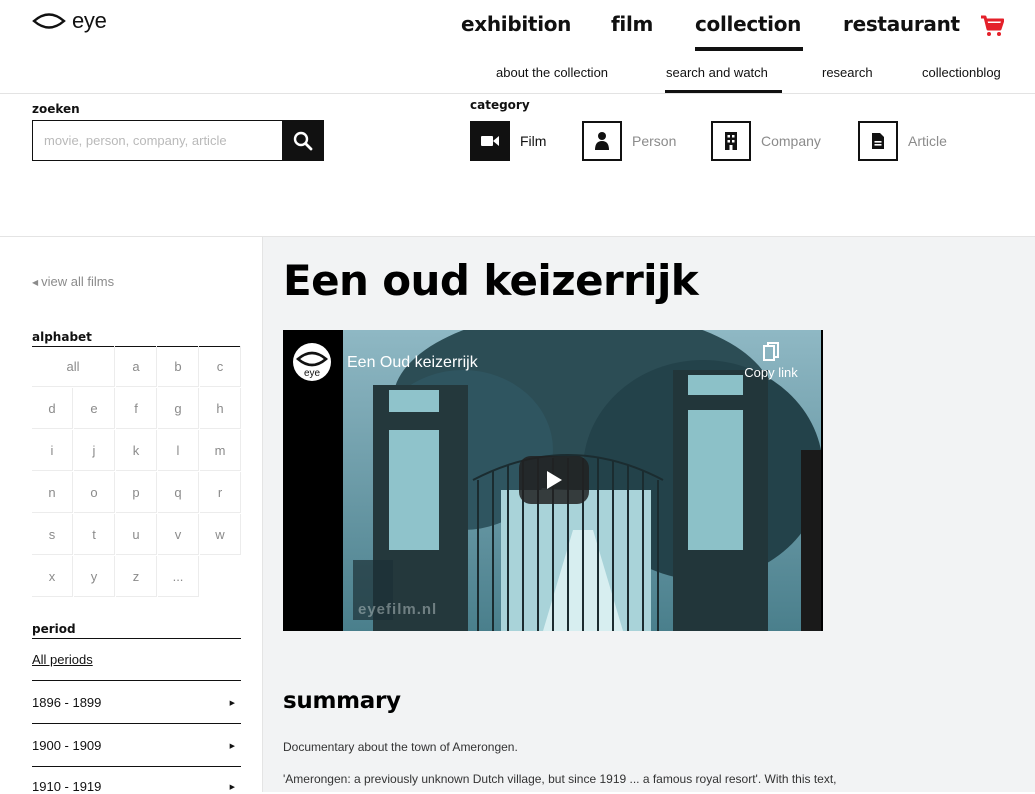 The image size is (1035, 794). Describe the element at coordinates (500, 105) in the screenshot. I see `category-label: category` at that location.